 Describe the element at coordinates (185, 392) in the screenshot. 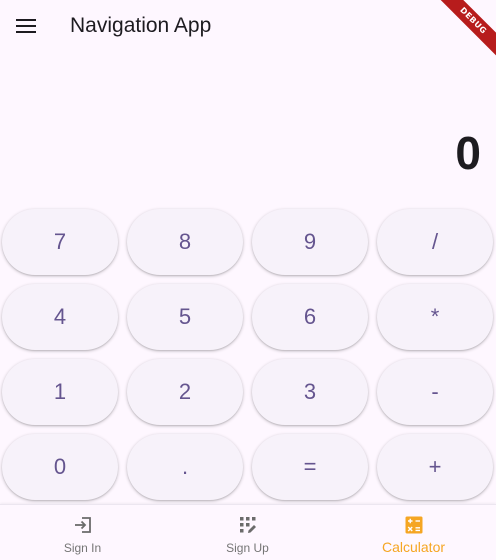

I see `key-2: 2` at that location.